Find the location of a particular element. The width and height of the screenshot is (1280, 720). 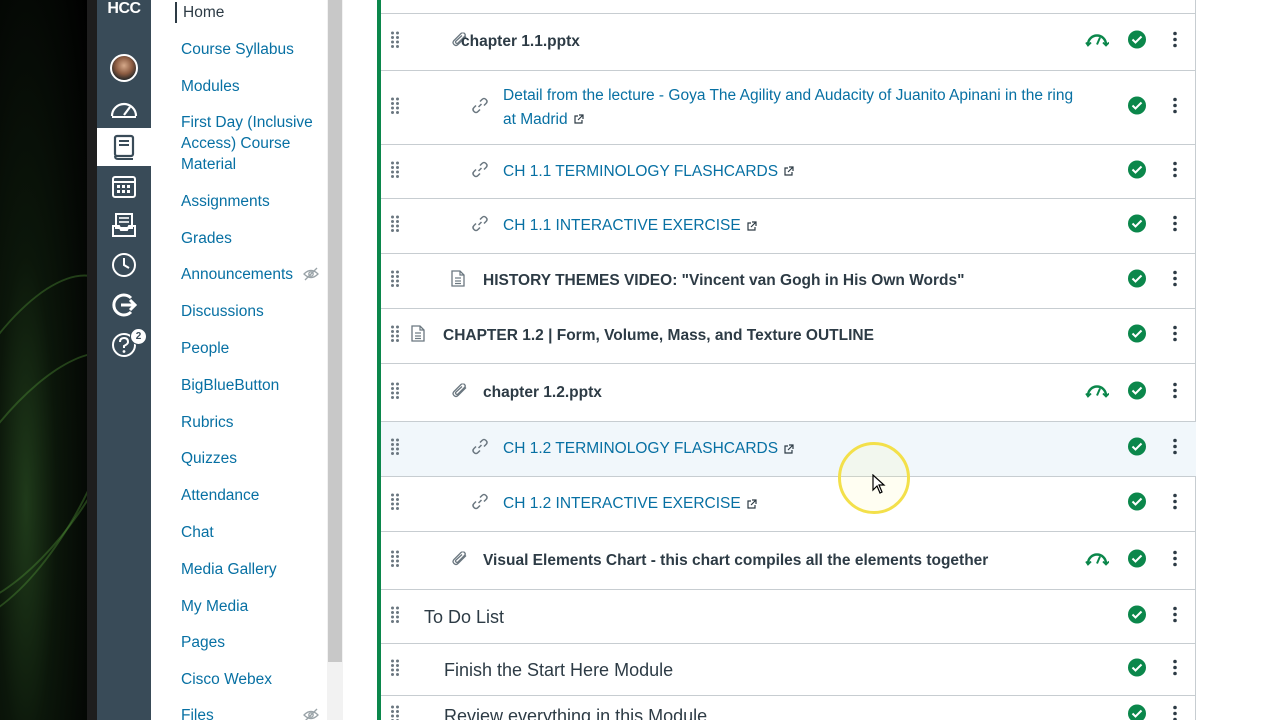

module-item-row: chapter 1.2.pptx is located at coordinates (788, 393).